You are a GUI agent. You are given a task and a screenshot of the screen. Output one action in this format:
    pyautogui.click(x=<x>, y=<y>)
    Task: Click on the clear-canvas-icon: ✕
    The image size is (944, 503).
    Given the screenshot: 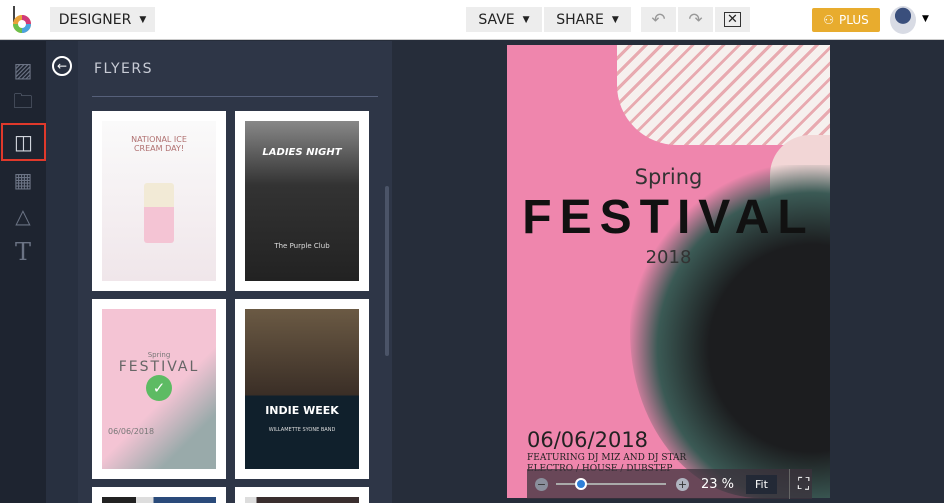 What is the action you would take?
    pyautogui.click(x=732, y=19)
    